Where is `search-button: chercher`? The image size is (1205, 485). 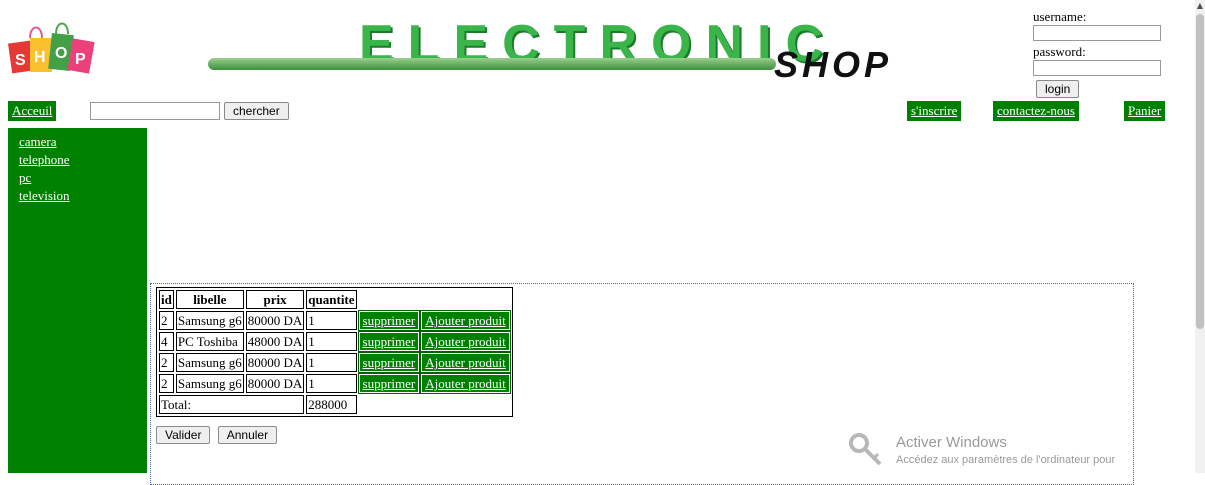 search-button: chercher is located at coordinates (256, 111).